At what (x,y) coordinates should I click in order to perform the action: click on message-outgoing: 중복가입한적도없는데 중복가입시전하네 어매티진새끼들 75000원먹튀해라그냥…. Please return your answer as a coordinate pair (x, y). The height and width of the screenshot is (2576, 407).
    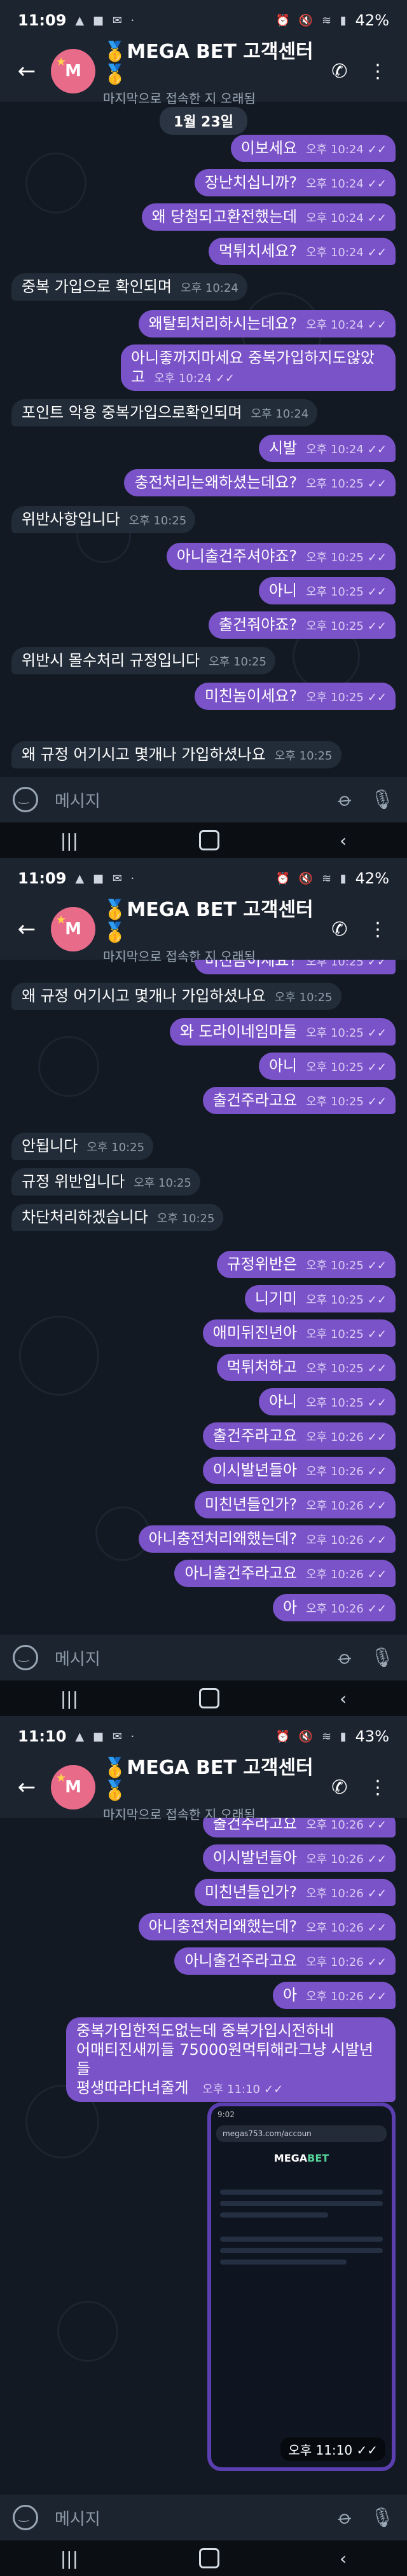
    Looking at the image, I should click on (231, 2059).